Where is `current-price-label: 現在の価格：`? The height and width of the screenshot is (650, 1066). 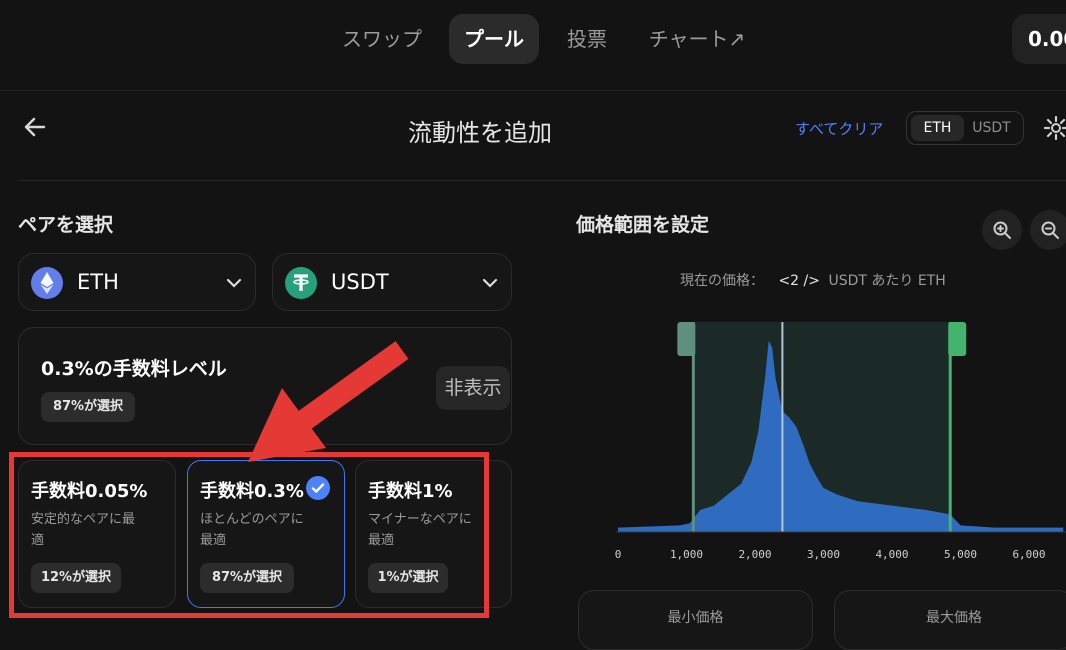 current-price-label: 現在の価格： is located at coordinates (722, 281).